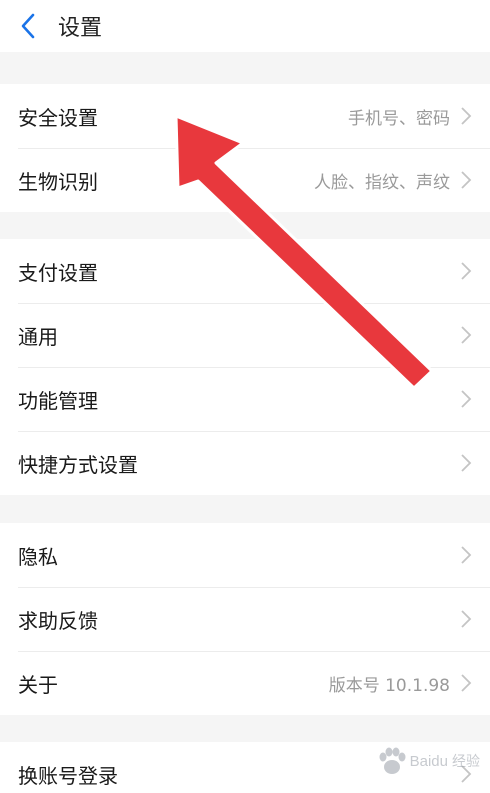  I want to click on settings-item-label: 通用, so click(38, 336).